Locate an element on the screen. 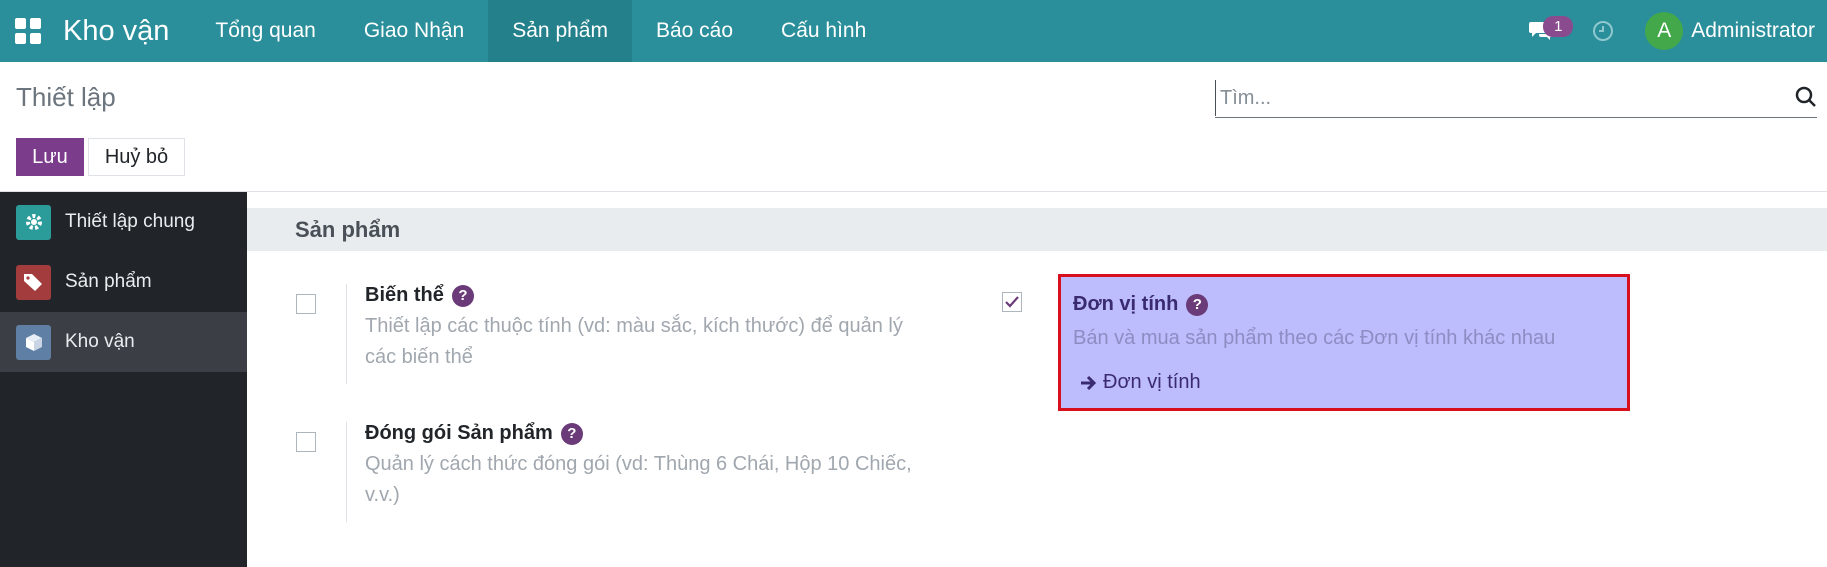 The width and height of the screenshot is (1827, 567). uom-link: Đơn vị tính is located at coordinates (1140, 382).